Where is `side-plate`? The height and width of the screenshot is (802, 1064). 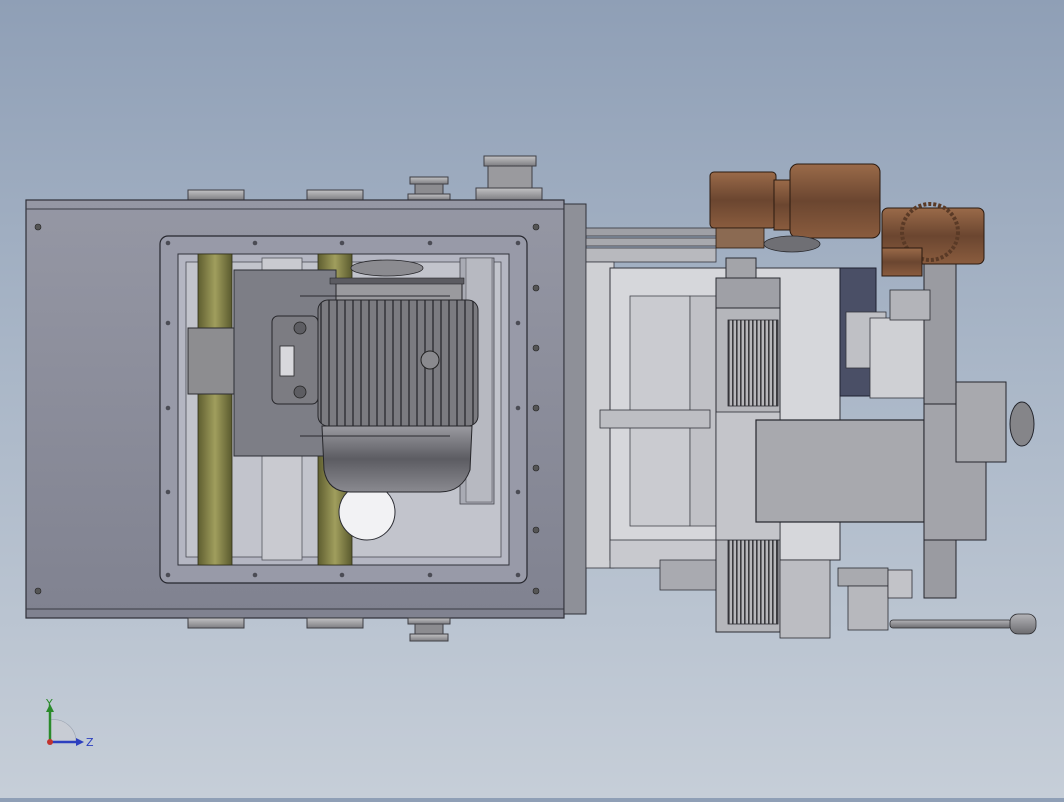
side-plate is located at coordinates (575, 409).